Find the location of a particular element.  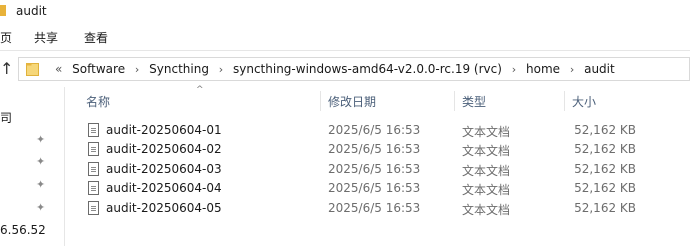

window-title: audit is located at coordinates (31, 11).